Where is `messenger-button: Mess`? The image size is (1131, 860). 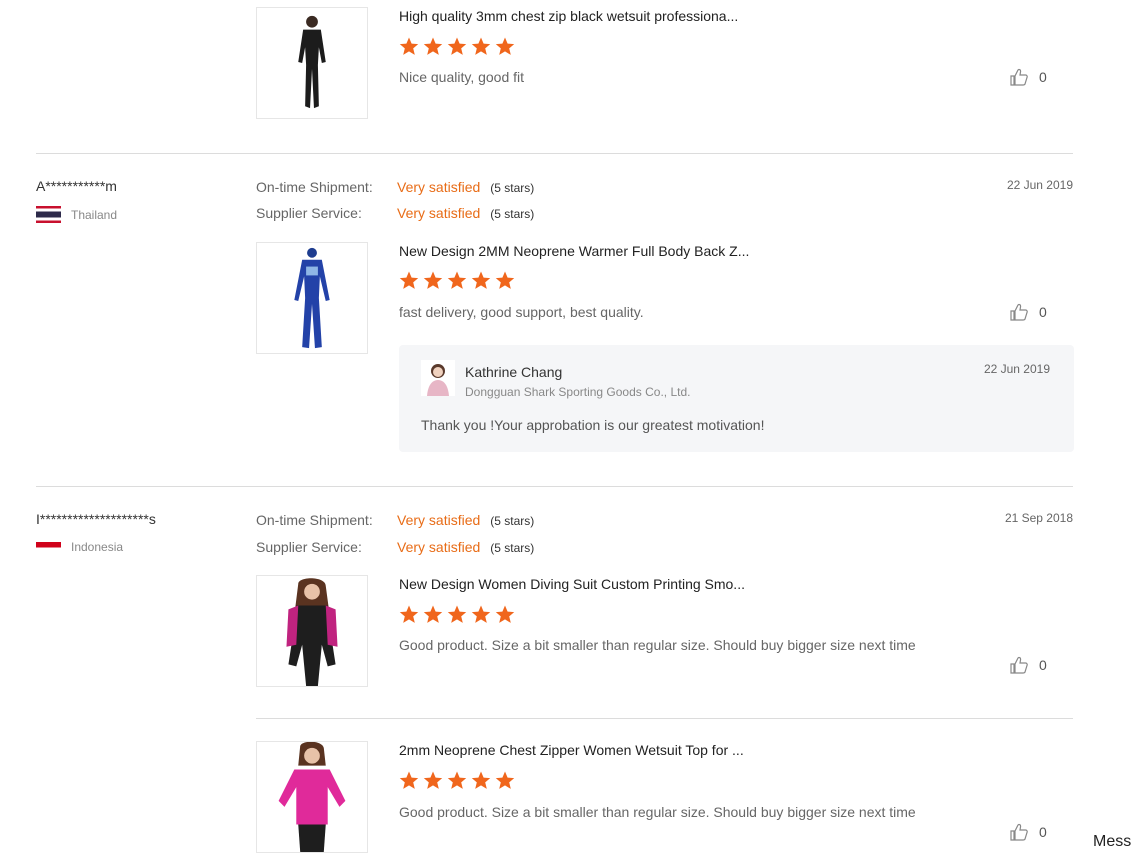 messenger-button: Mess is located at coordinates (1112, 842).